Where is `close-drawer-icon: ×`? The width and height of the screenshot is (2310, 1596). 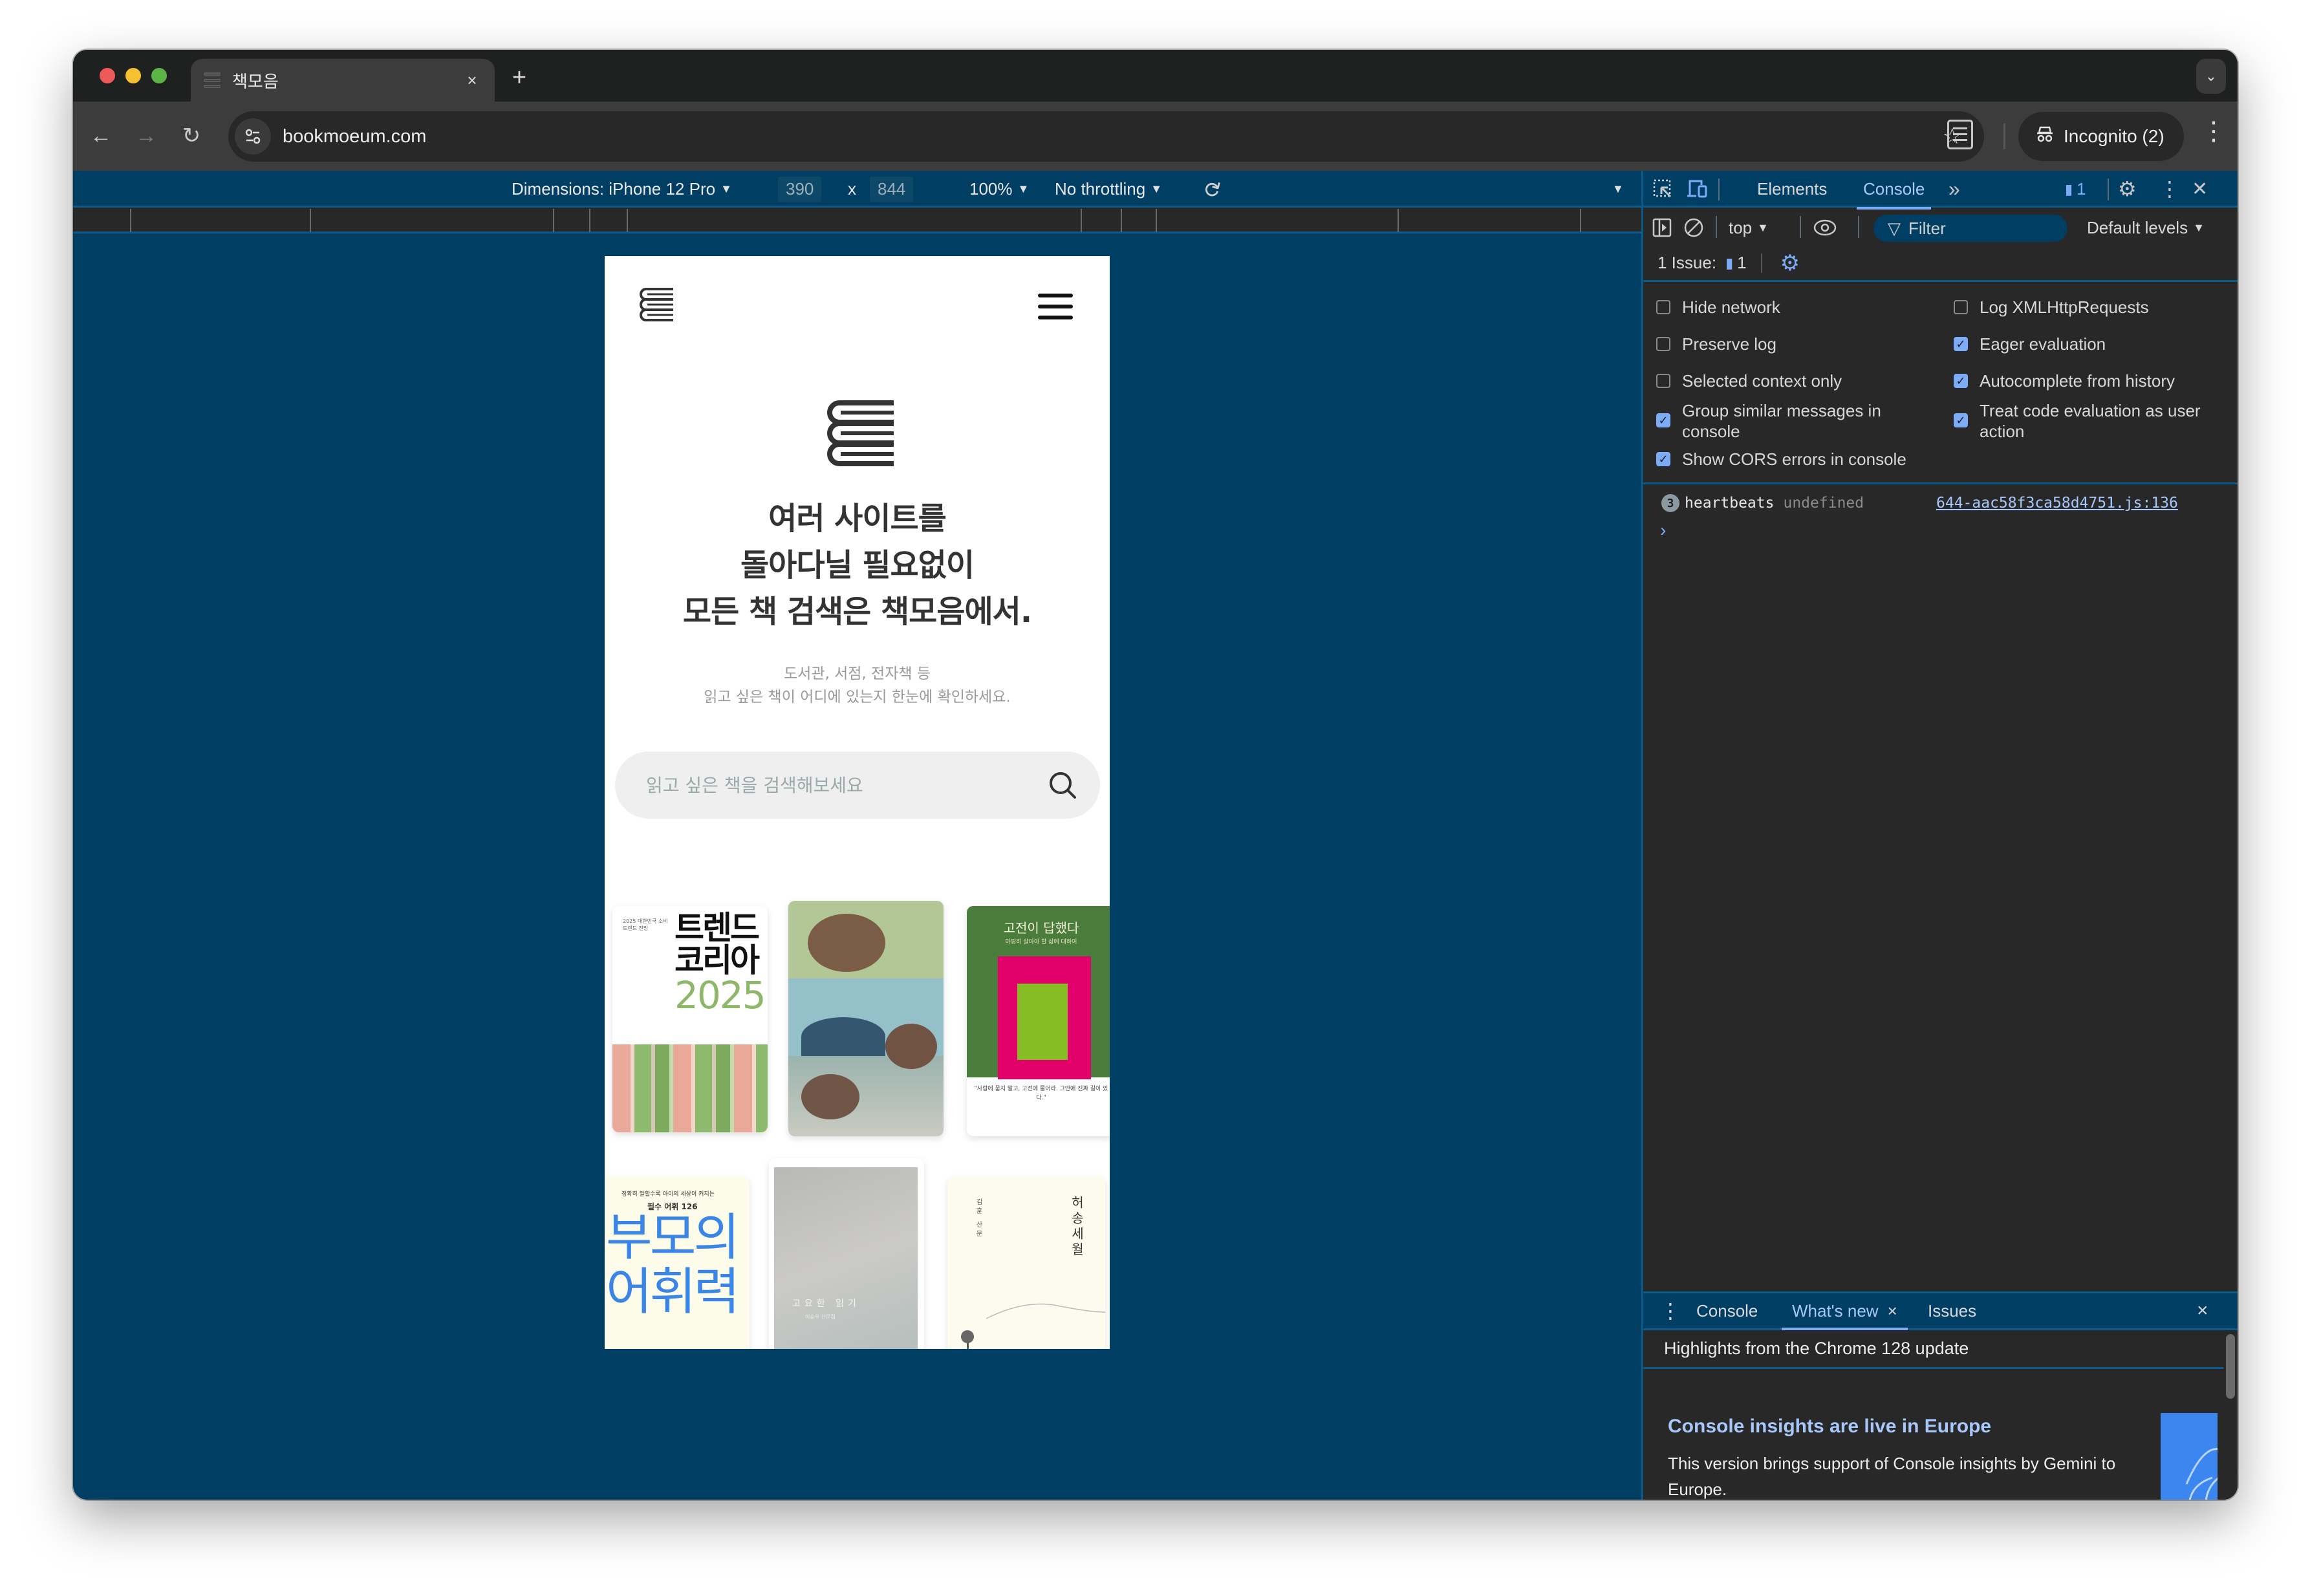 close-drawer-icon: × is located at coordinates (2202, 1310).